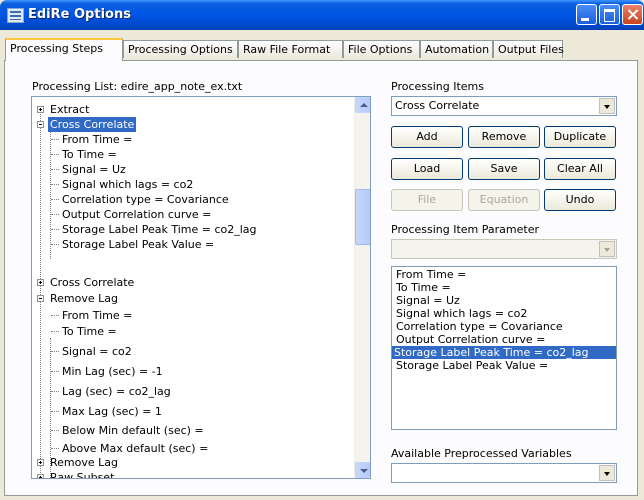 The height and width of the screenshot is (500, 644). Describe the element at coordinates (423, 287) in the screenshot. I see `parameter-item: To Time =` at that location.